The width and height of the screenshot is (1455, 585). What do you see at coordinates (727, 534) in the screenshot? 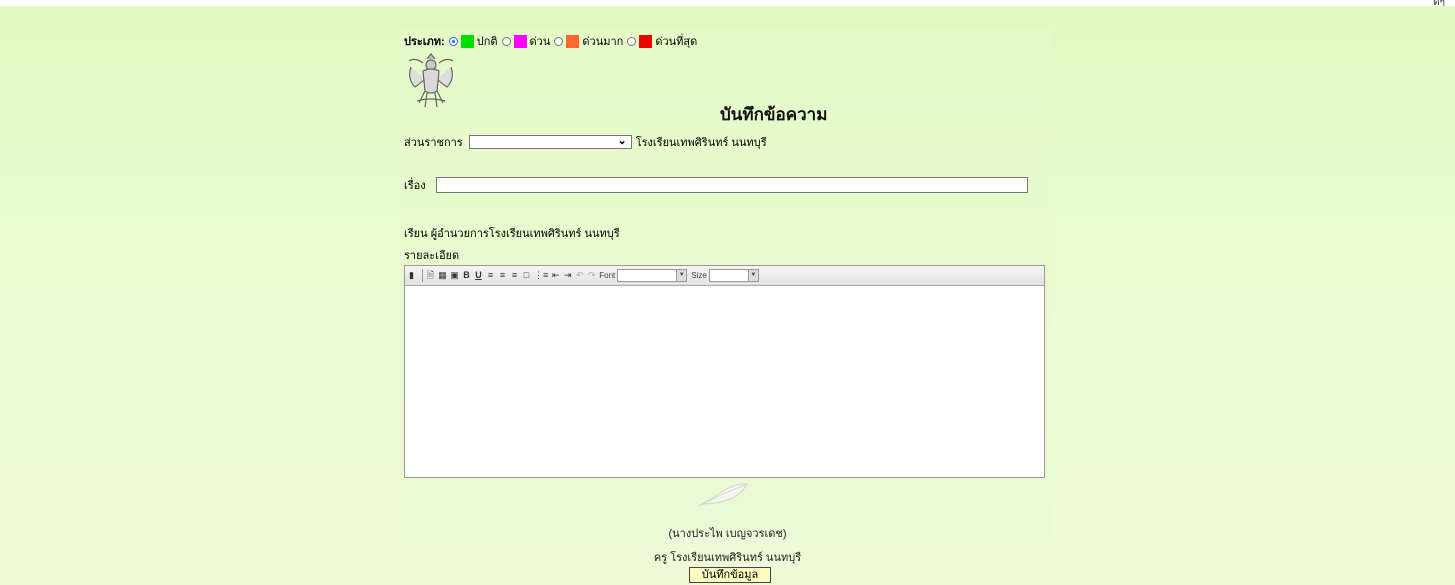
I see `signature-name: (นางประไพ เบญจวรเดช)` at bounding box center [727, 534].